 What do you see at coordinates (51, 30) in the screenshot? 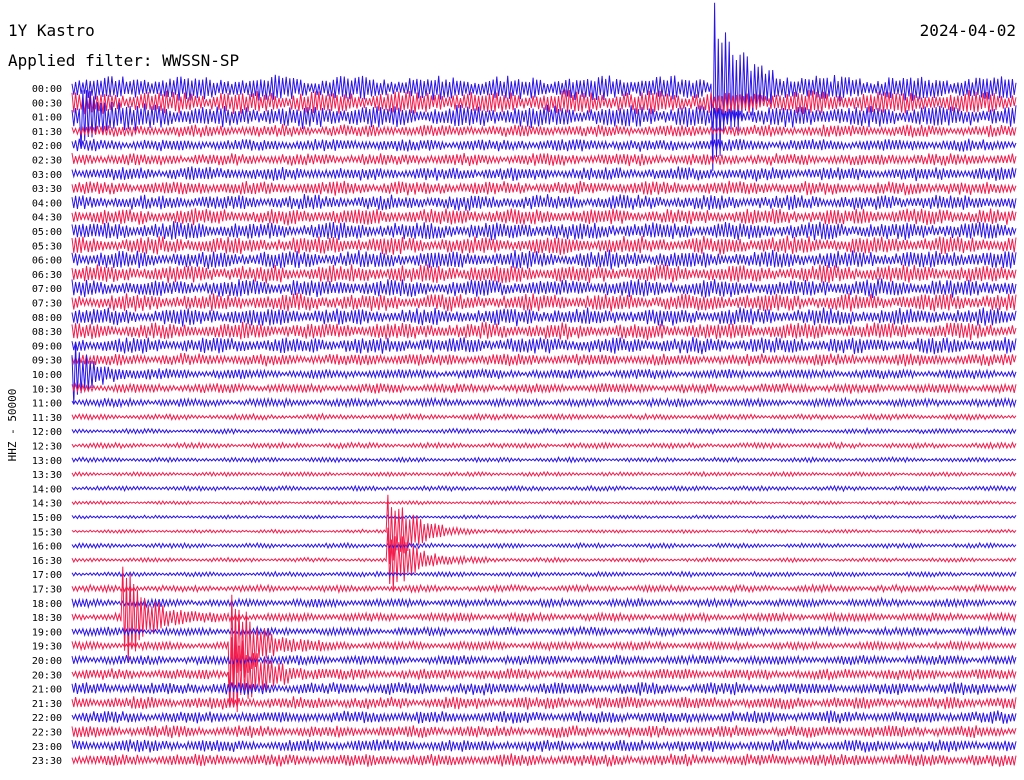
I see `station-title: 1Y Kastro` at bounding box center [51, 30].